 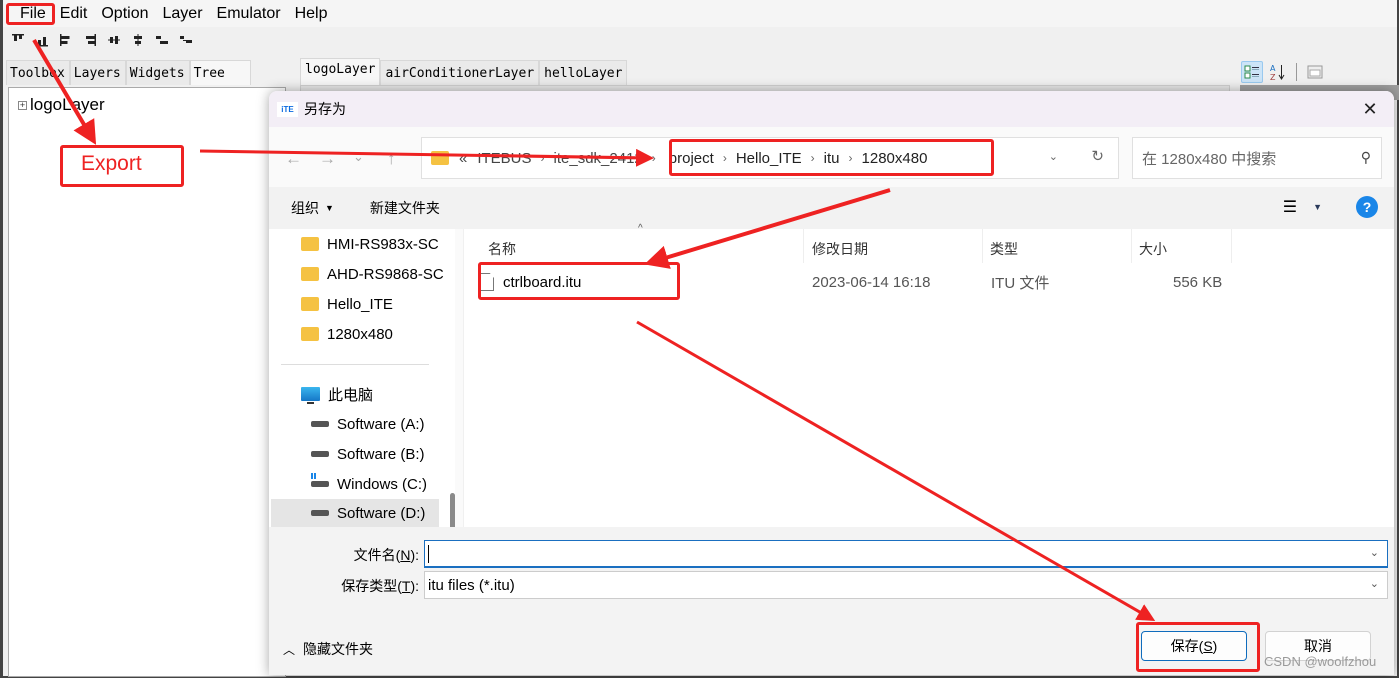 I want to click on nav-this-pc: 此电脑, so click(x=337, y=394).